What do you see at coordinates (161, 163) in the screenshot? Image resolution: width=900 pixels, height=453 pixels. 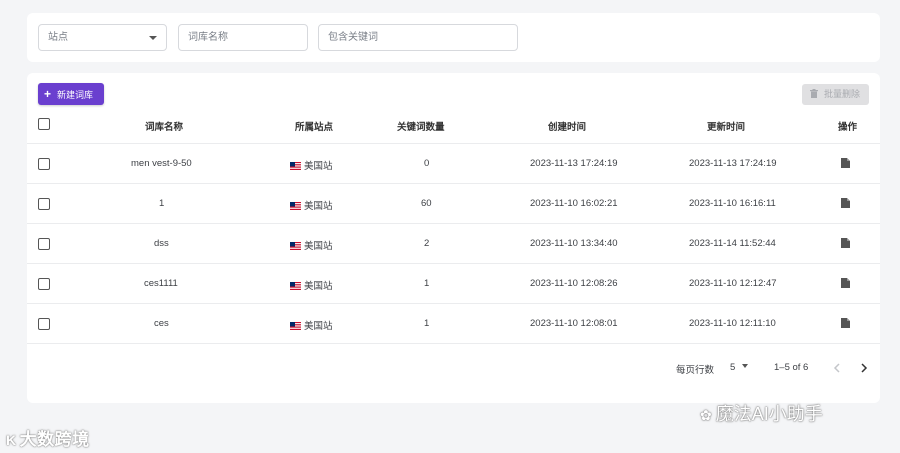 I see `row-library-name: men vest-9-50` at bounding box center [161, 163].